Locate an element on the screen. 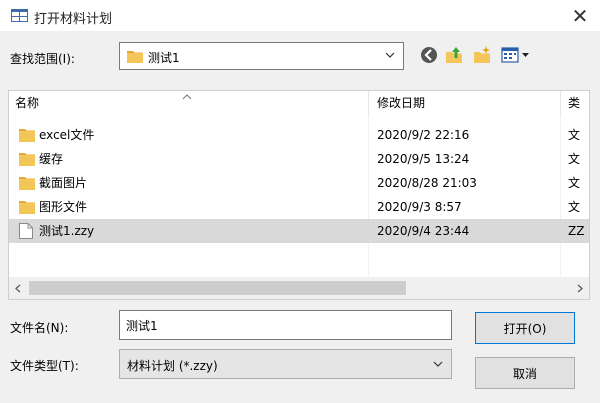  new-folder-icon is located at coordinates (482, 55).